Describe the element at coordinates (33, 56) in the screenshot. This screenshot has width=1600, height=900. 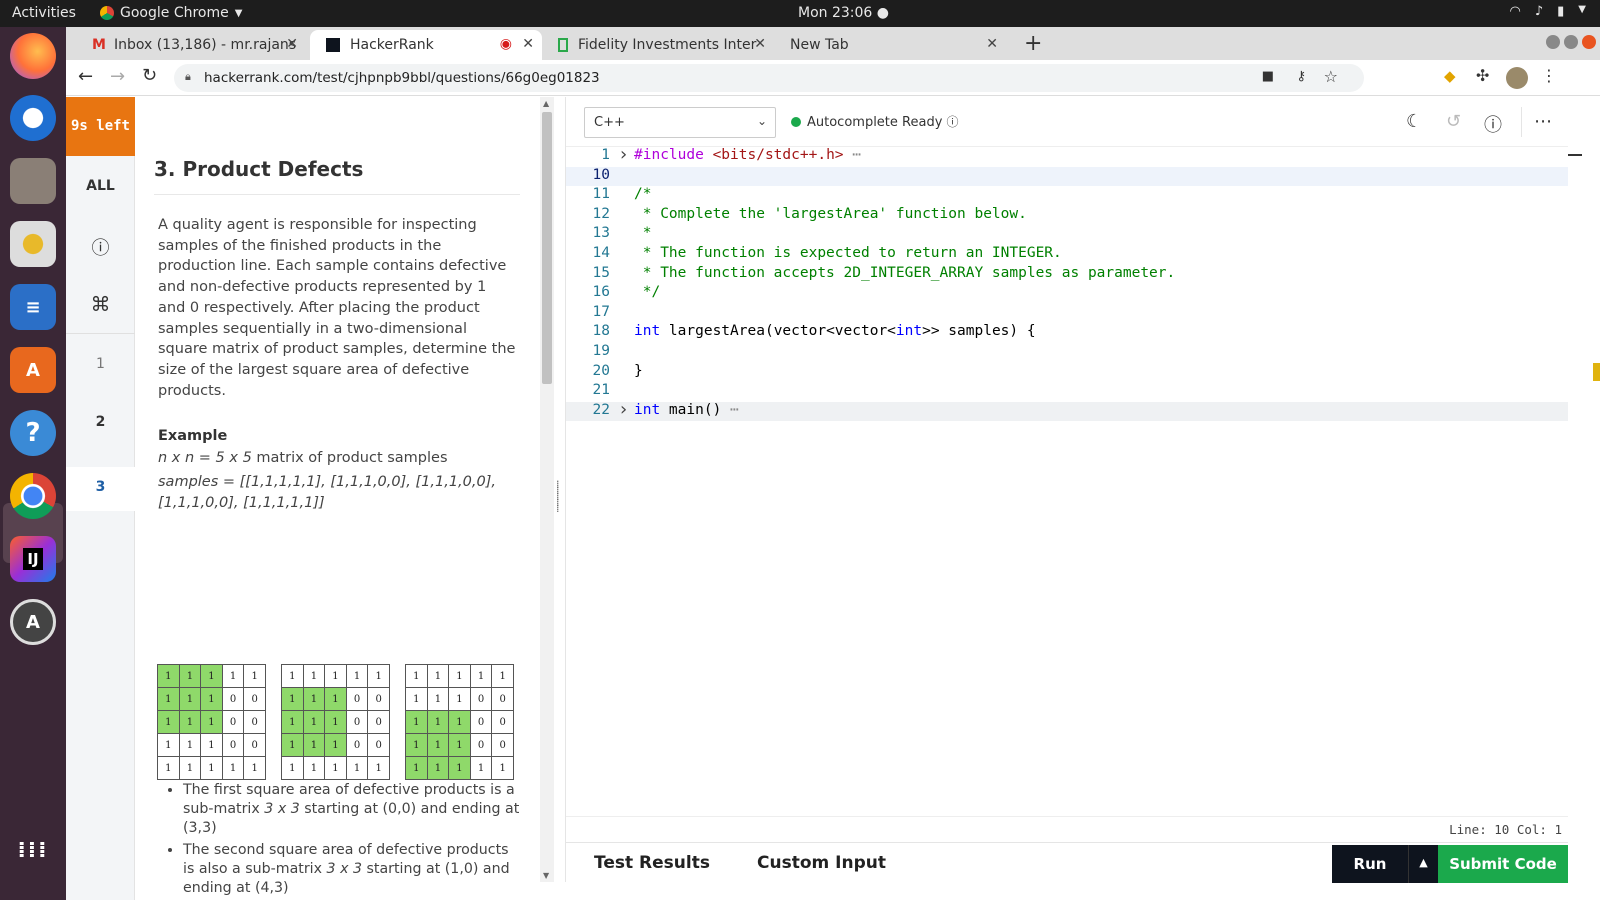
I see `firefox-icon` at that location.